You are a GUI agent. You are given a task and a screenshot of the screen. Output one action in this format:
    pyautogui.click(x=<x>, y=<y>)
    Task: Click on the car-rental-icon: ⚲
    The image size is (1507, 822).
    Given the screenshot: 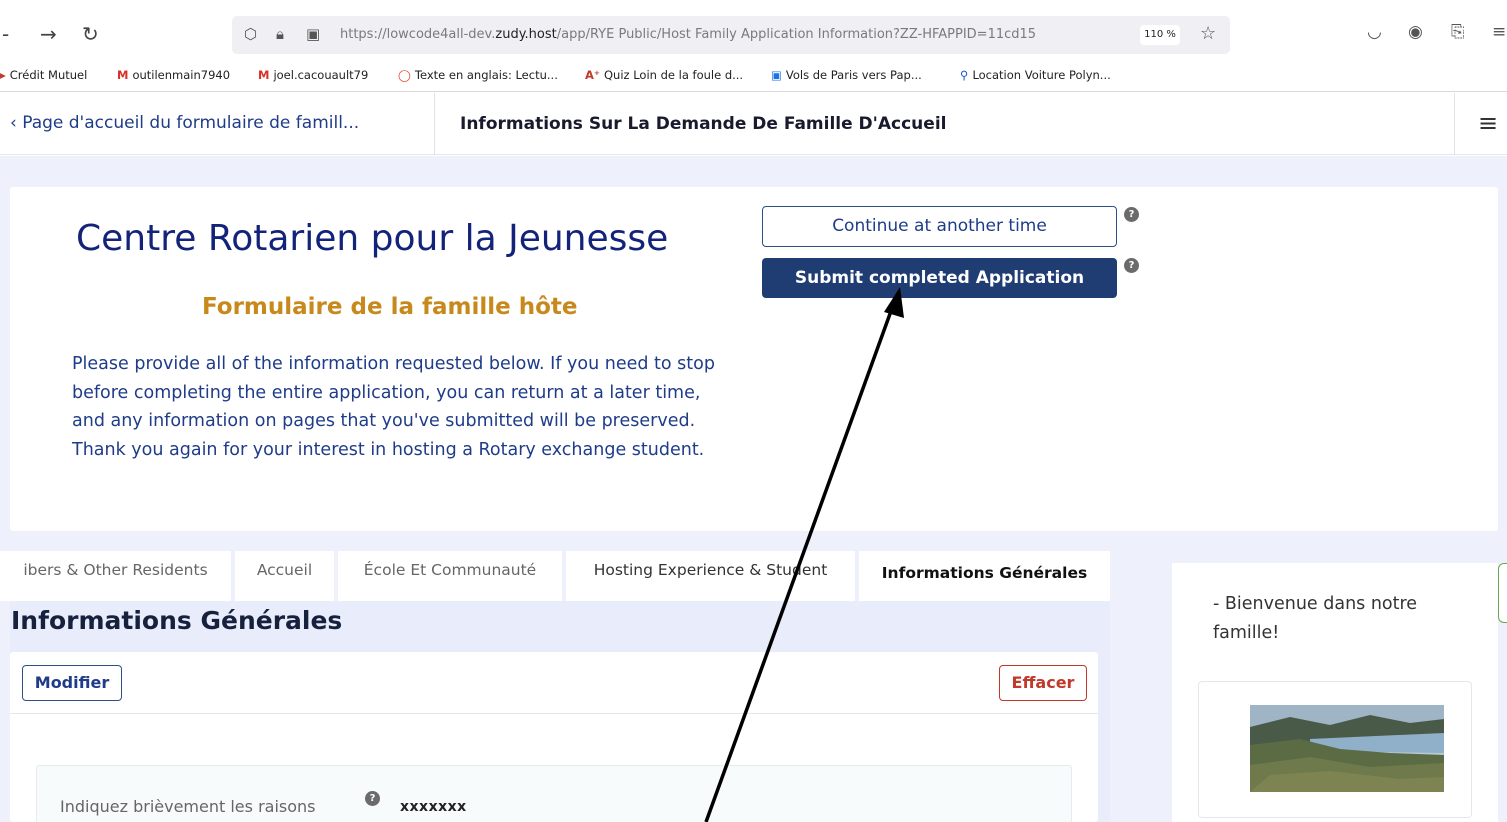 What is the action you would take?
    pyautogui.click(x=964, y=75)
    